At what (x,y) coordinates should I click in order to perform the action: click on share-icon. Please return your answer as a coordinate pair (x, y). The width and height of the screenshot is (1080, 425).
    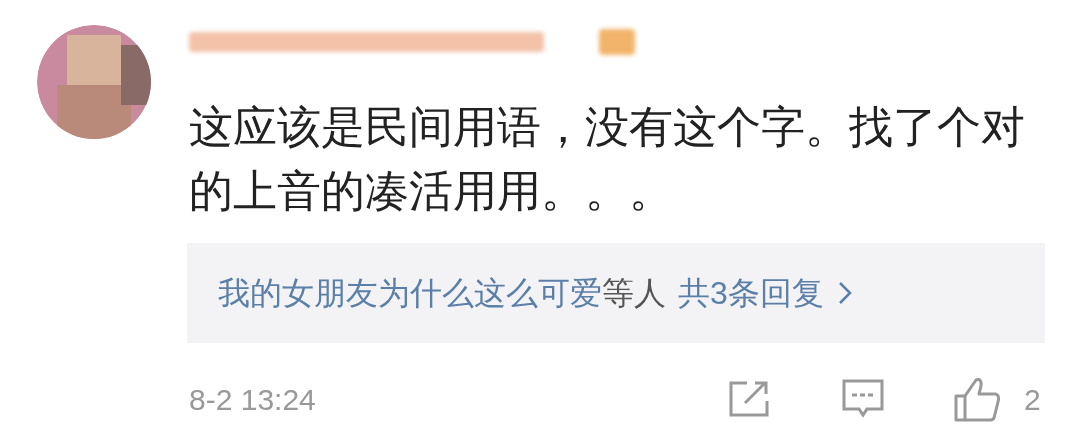
    Looking at the image, I should click on (749, 399).